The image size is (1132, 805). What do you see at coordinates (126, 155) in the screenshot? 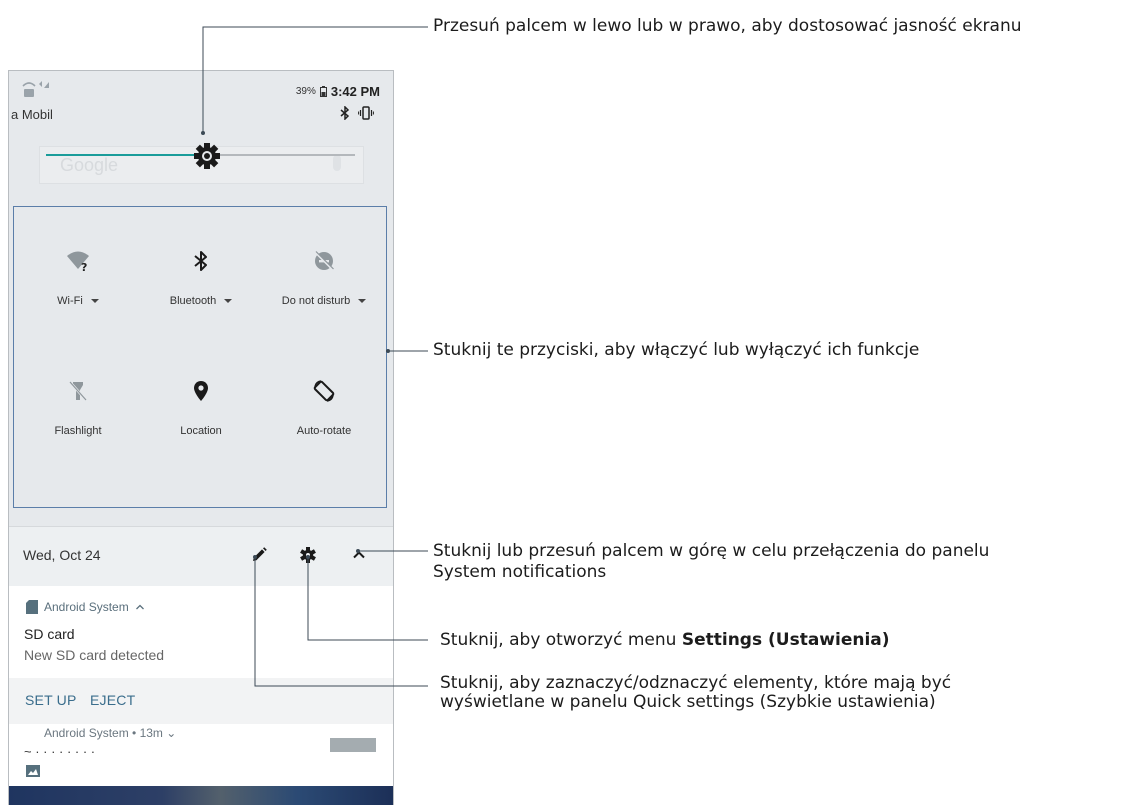
I see `brightness-slider-fill` at bounding box center [126, 155].